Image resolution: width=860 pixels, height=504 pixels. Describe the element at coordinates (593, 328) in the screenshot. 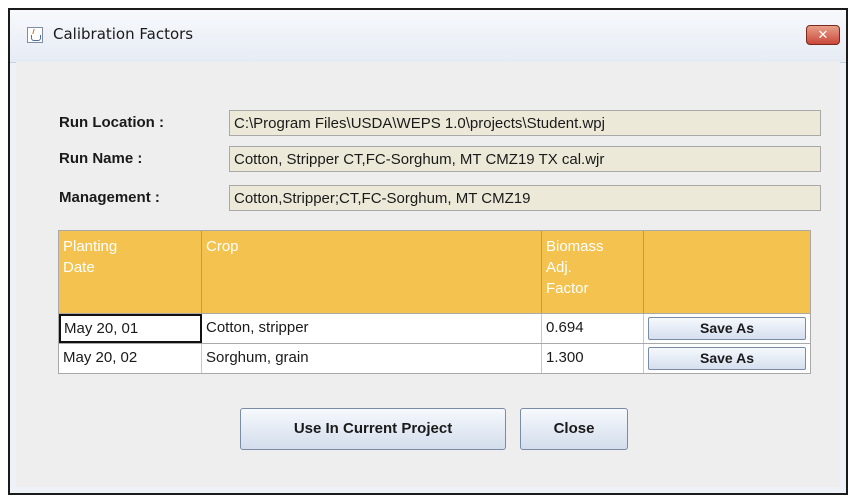

I see `biomass-factor-cell: 0.694` at that location.